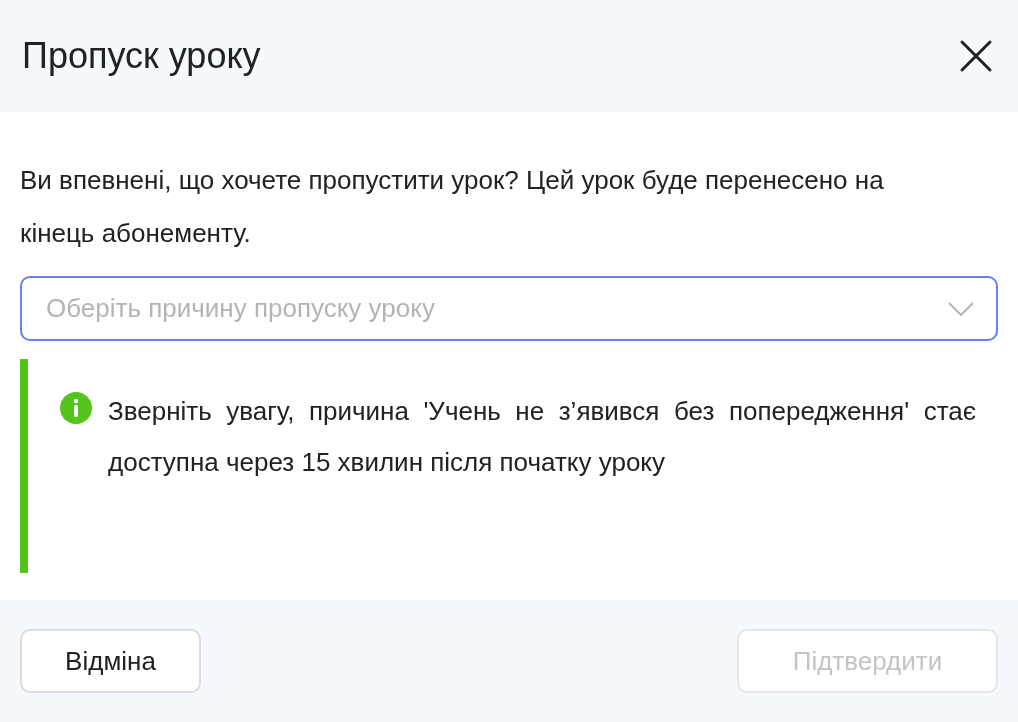 This screenshot has width=1018, height=722. What do you see at coordinates (452, 207) in the screenshot?
I see `confirmation-message: Ви впевнені, що хочете пропустити урок? Цей урок буде перенесено на кінець абонементу.` at bounding box center [452, 207].